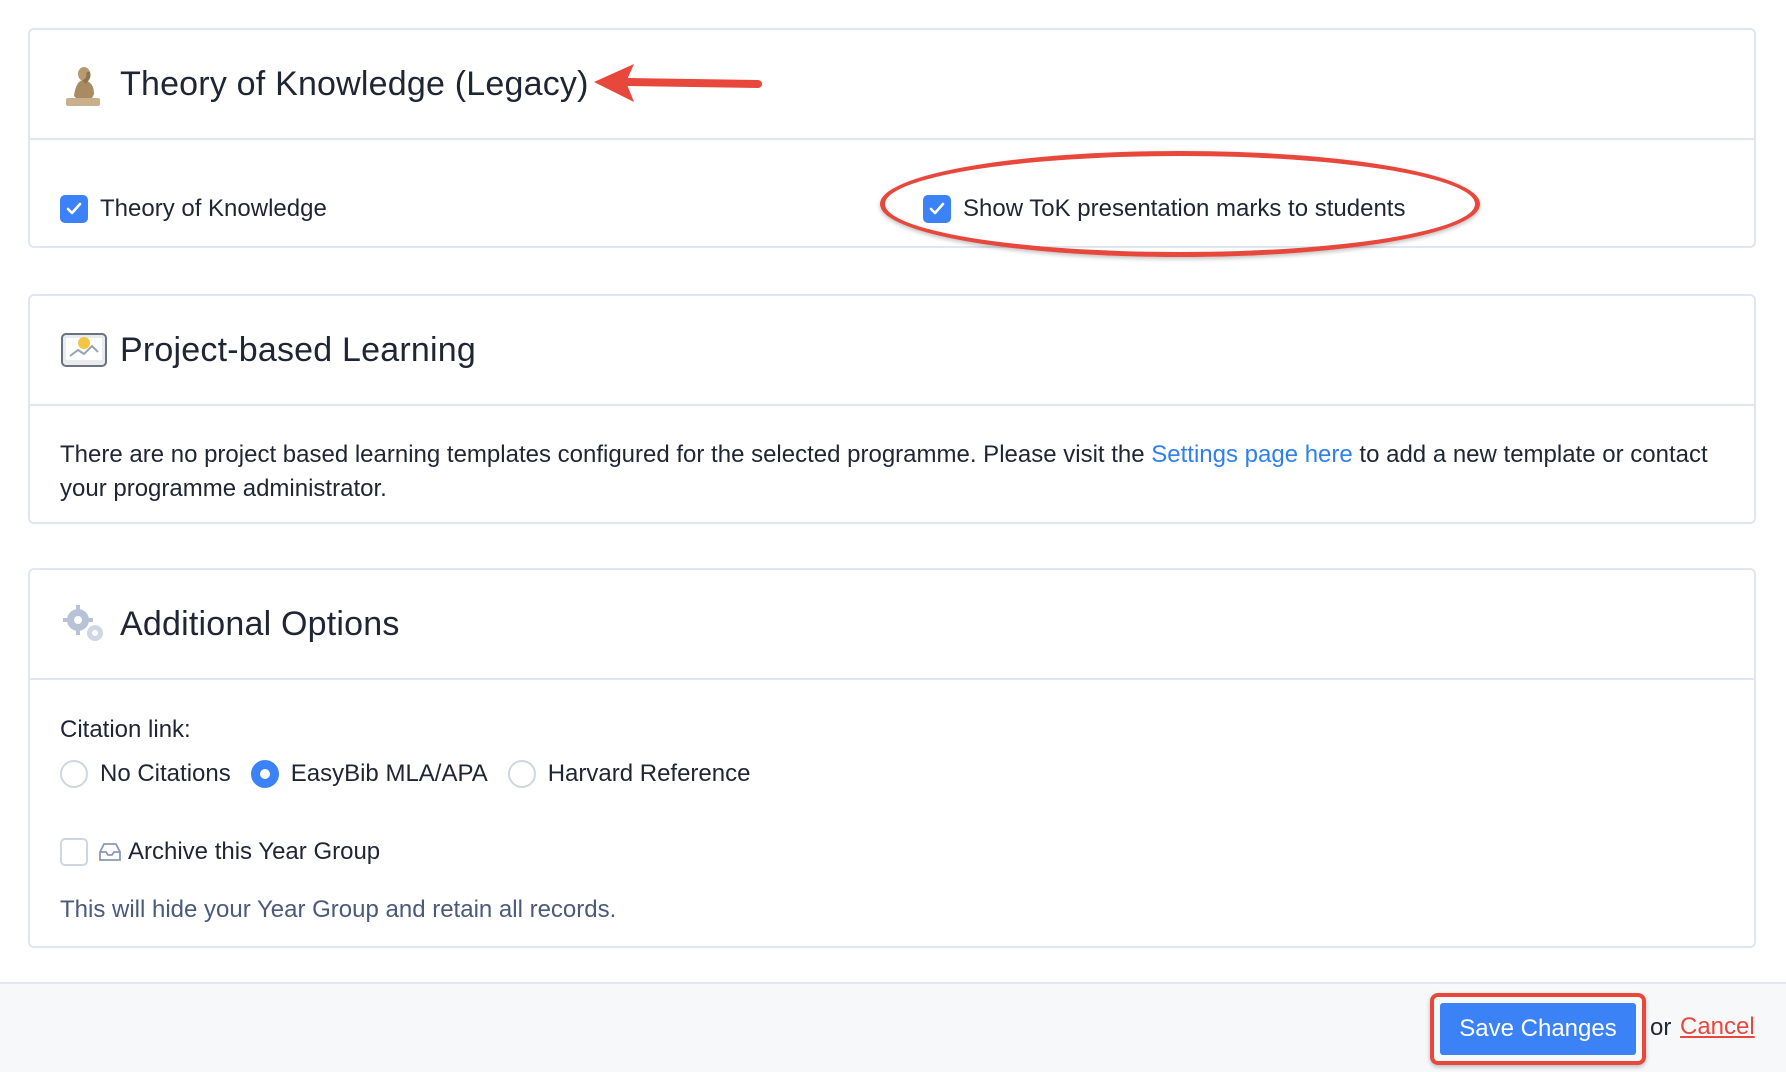 This screenshot has height=1072, width=1786. Describe the element at coordinates (1180, 204) in the screenshot. I see `annotation-ring` at that location.